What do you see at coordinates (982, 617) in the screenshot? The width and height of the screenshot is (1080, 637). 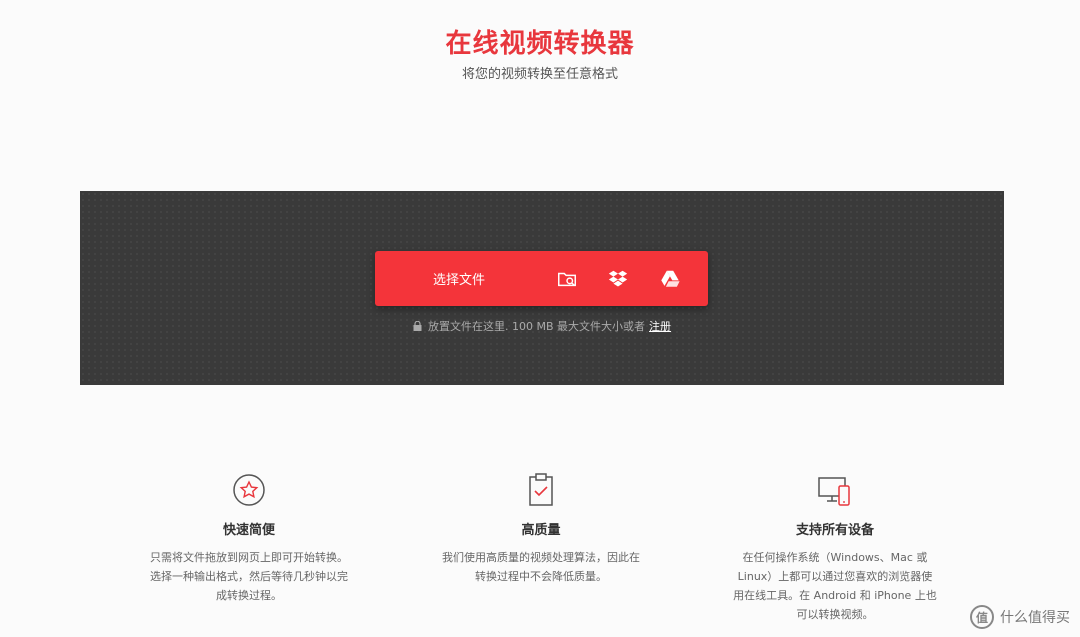 I see `watermark-logo-icon: 值` at bounding box center [982, 617].